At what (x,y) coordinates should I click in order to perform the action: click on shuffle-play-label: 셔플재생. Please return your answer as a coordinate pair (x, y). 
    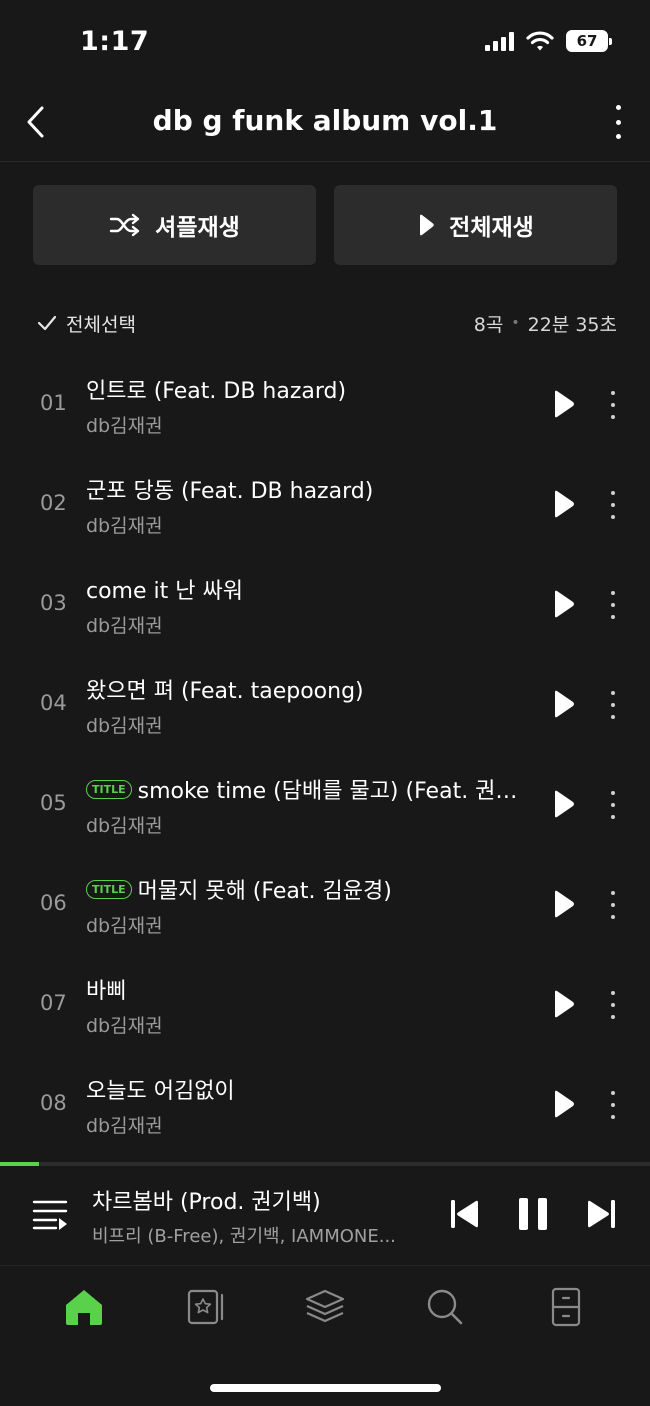
    Looking at the image, I should click on (197, 228).